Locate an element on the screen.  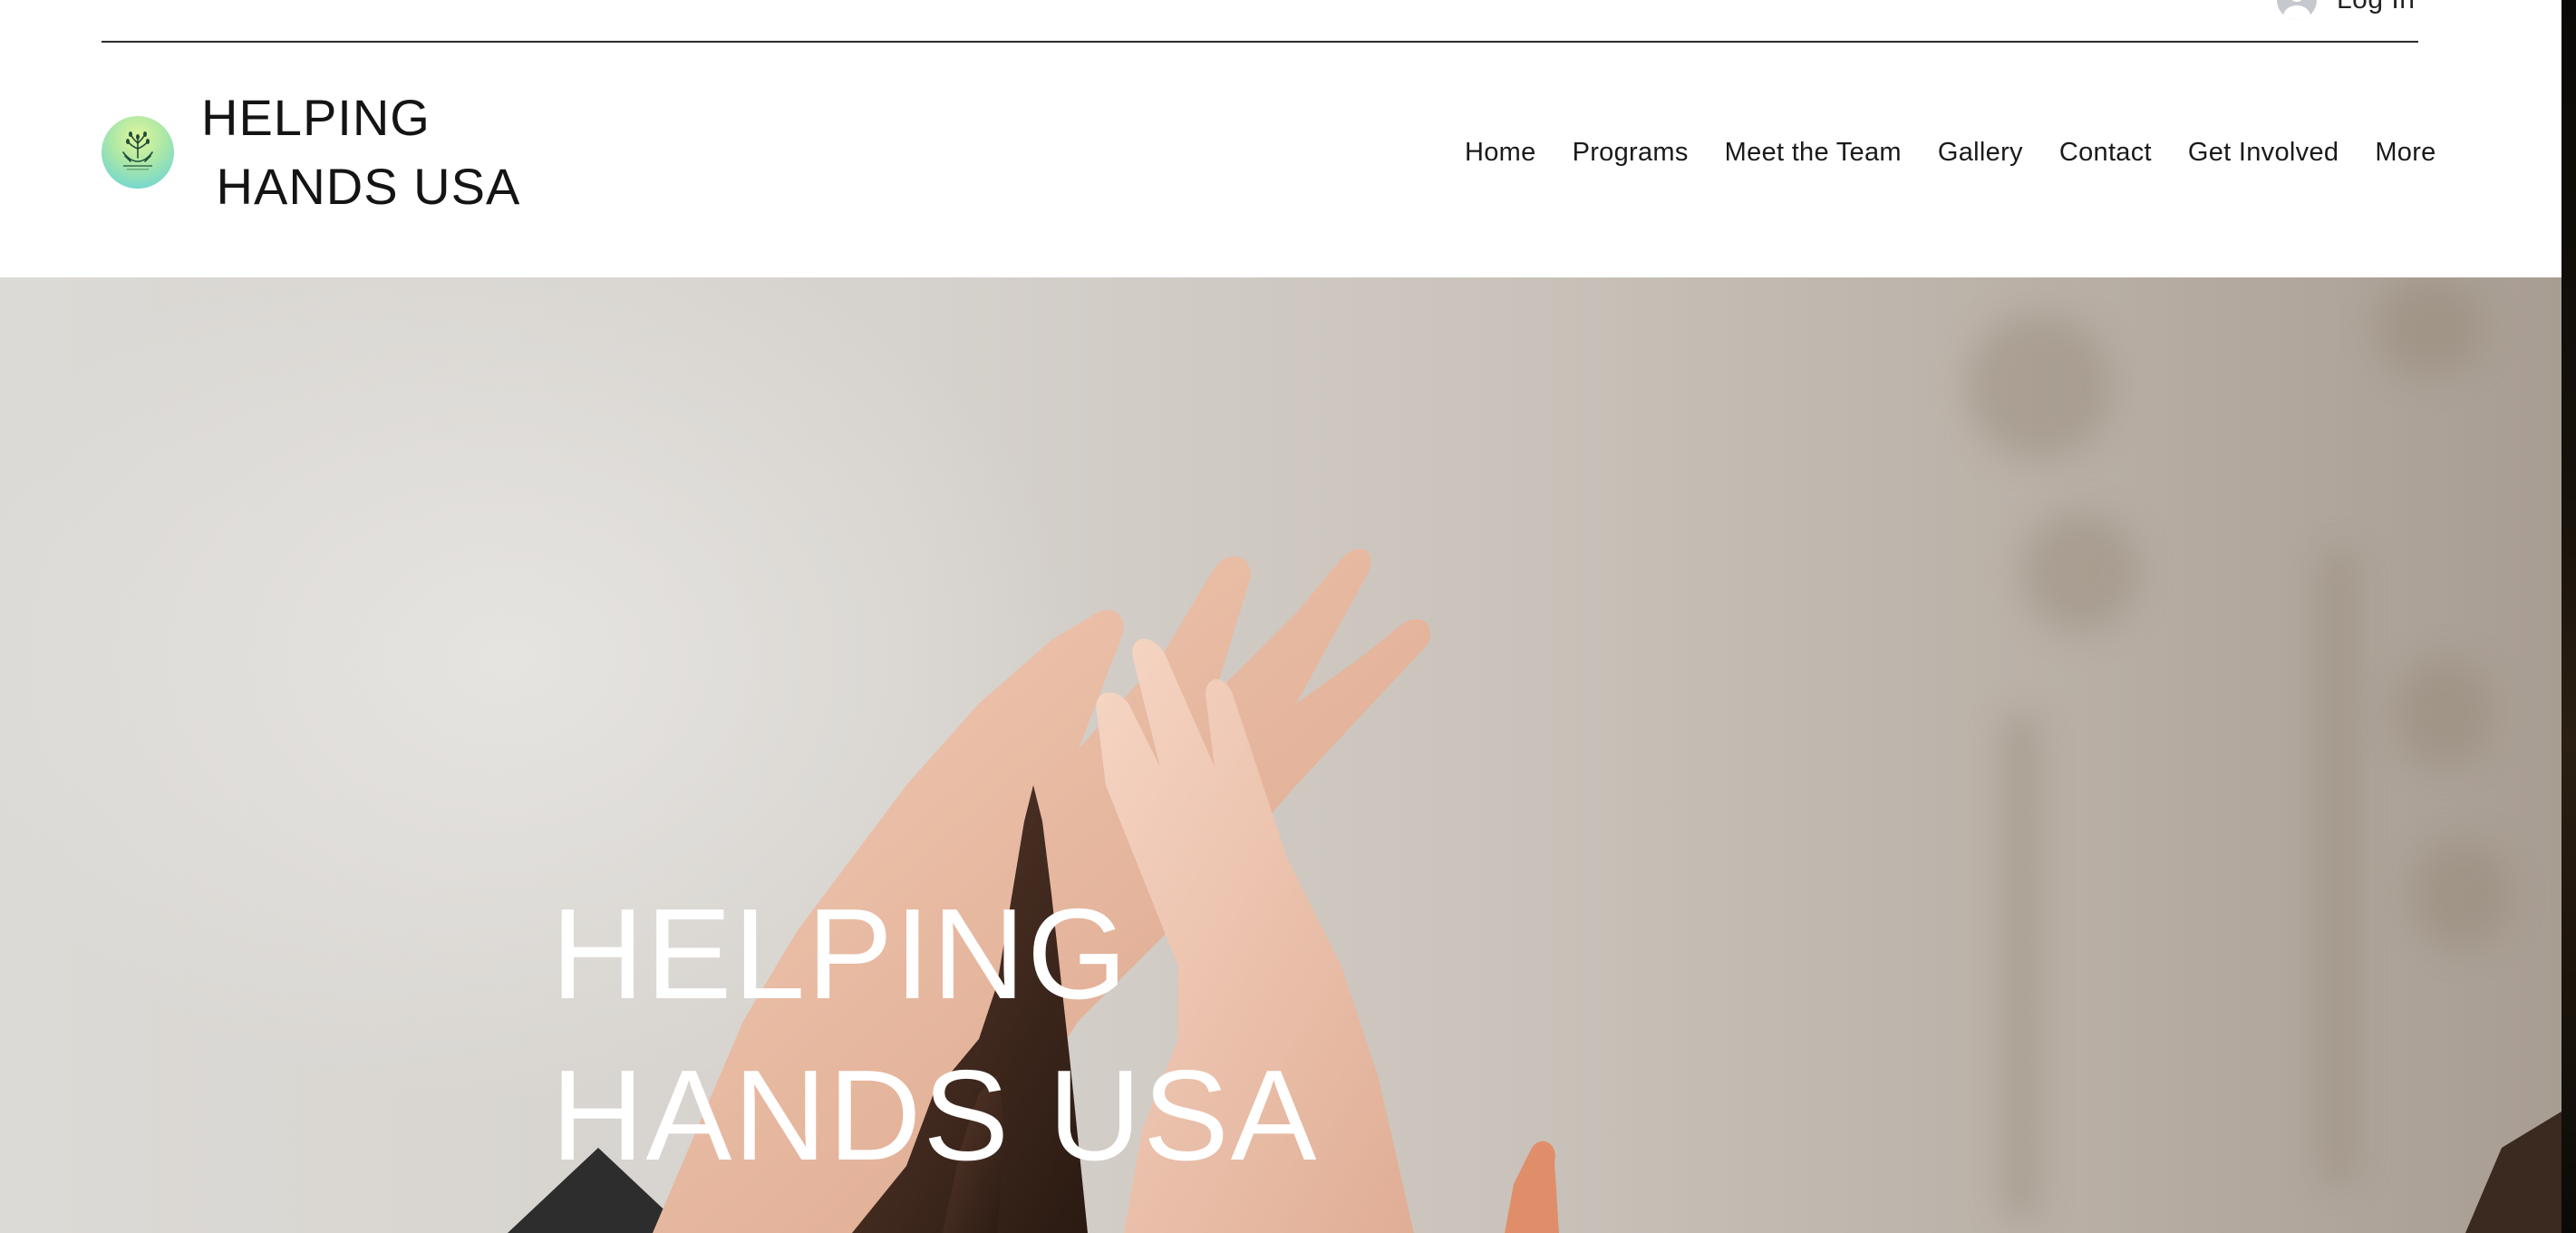
user-avatar-icon is located at coordinates (2297, 10).